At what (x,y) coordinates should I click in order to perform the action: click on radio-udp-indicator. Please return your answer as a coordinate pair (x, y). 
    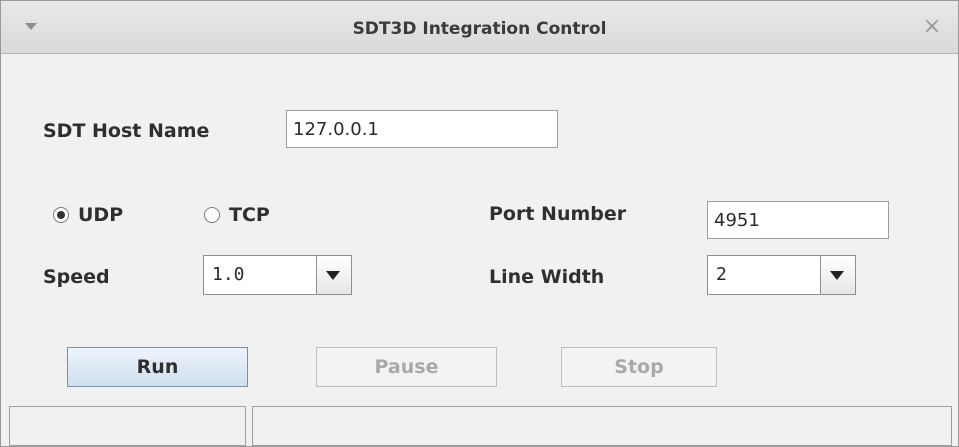
    Looking at the image, I should click on (61, 215).